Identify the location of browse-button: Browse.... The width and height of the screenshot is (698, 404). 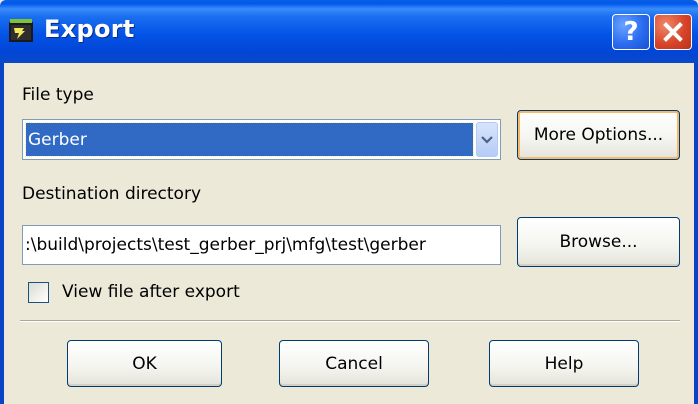
(598, 242).